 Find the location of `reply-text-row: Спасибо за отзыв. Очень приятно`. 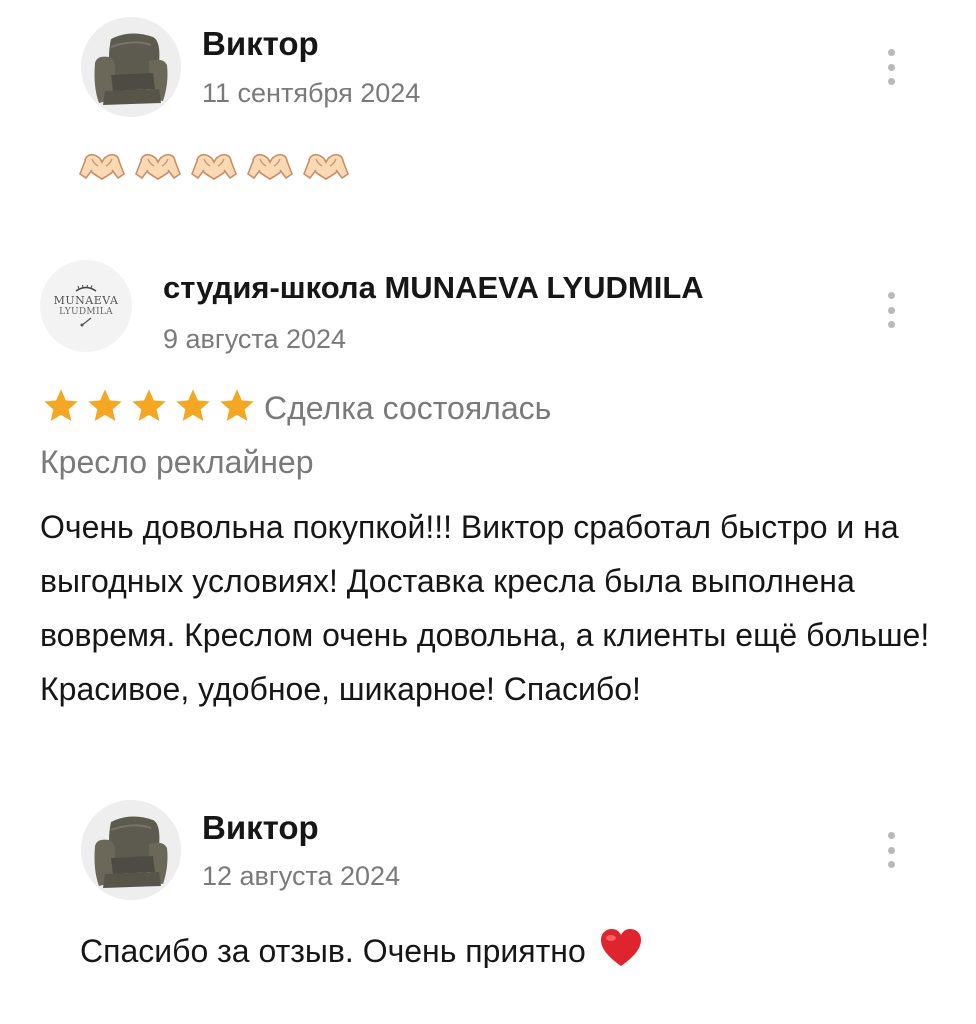

reply-text-row: Спасибо за отзыв. Очень приятно is located at coordinates (361, 946).